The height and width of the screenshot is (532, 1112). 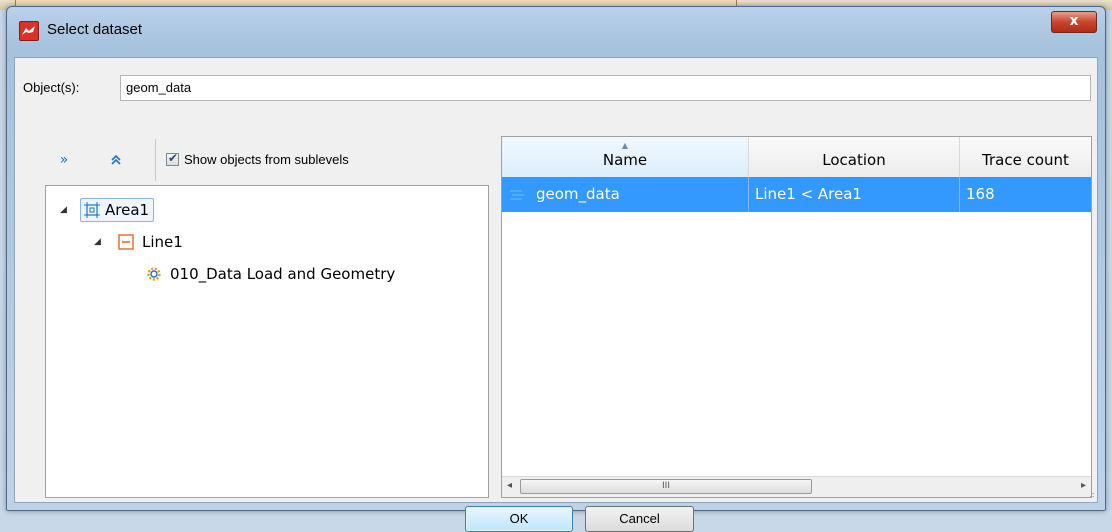 I want to click on checkmark-icon: ✔, so click(x=173, y=158).